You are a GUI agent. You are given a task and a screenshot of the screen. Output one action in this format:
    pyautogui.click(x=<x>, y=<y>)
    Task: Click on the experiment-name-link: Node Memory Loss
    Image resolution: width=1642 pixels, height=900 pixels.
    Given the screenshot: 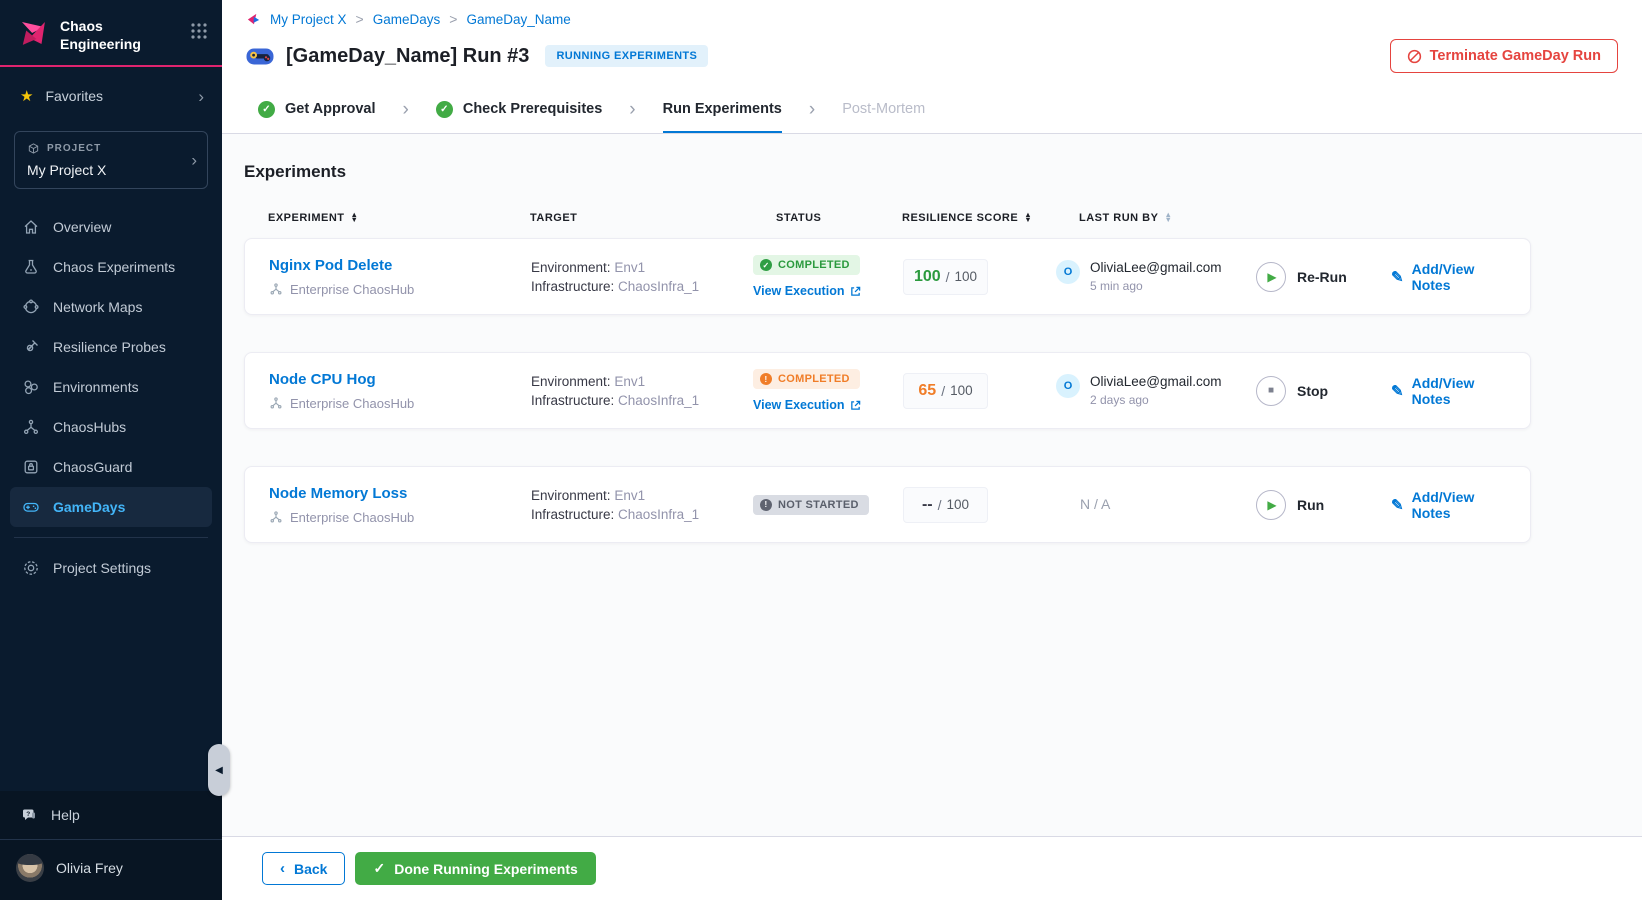 What is the action you would take?
    pyautogui.click(x=400, y=493)
    